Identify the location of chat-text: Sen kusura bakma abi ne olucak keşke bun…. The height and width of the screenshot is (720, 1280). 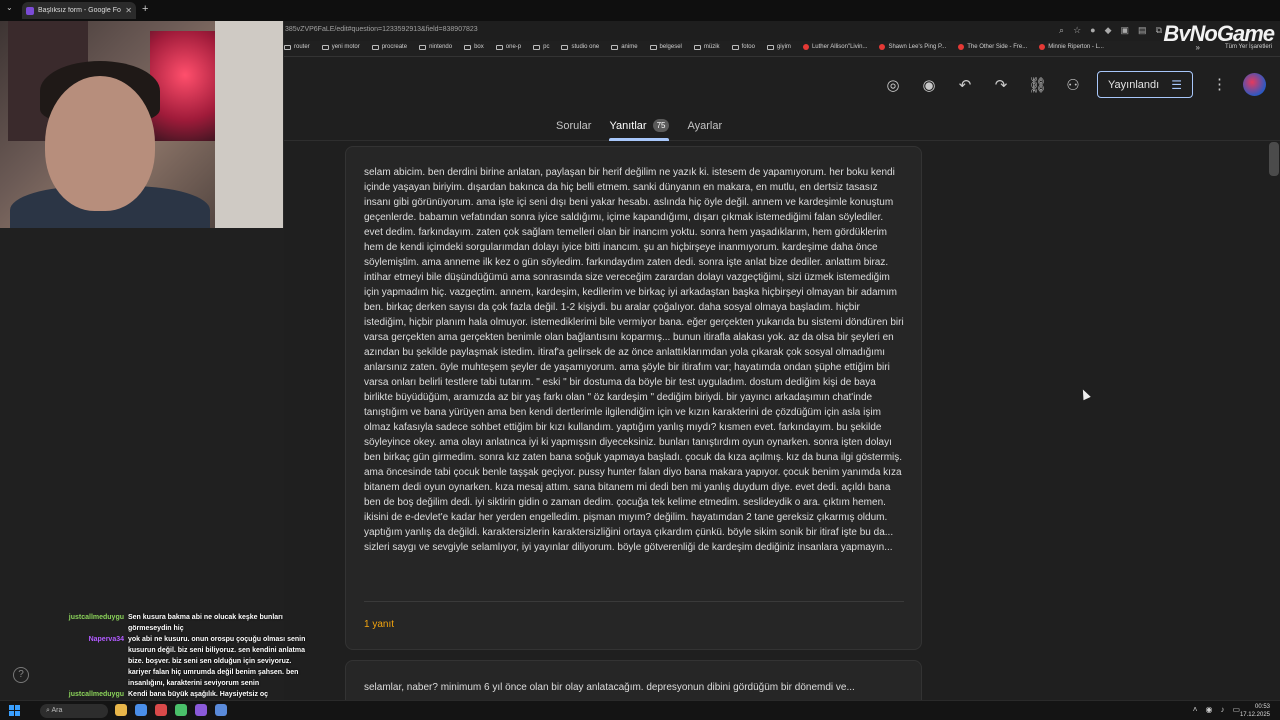
(205, 623).